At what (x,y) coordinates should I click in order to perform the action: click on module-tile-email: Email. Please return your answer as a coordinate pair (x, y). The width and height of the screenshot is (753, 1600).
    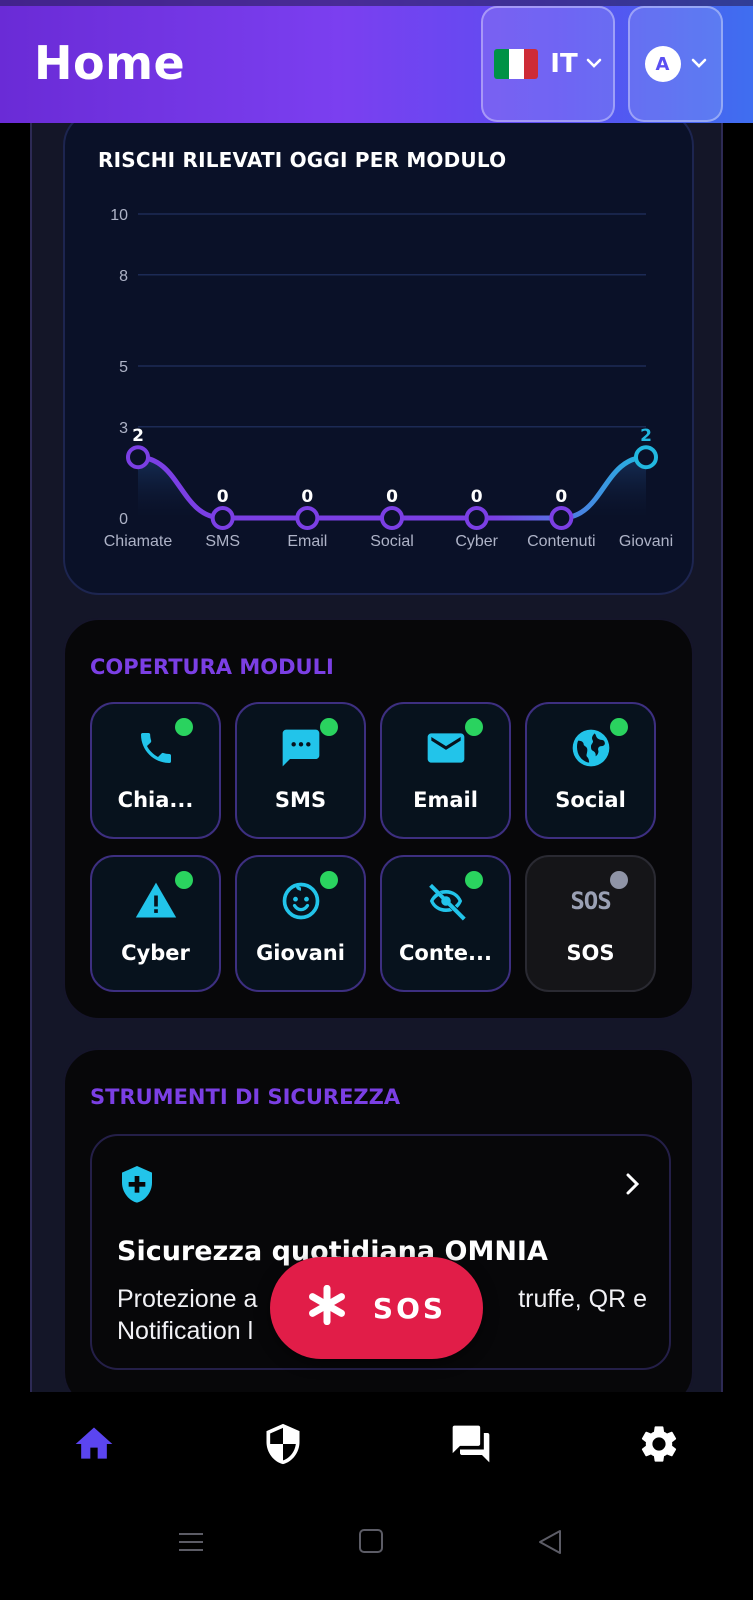
    Looking at the image, I should click on (445, 770).